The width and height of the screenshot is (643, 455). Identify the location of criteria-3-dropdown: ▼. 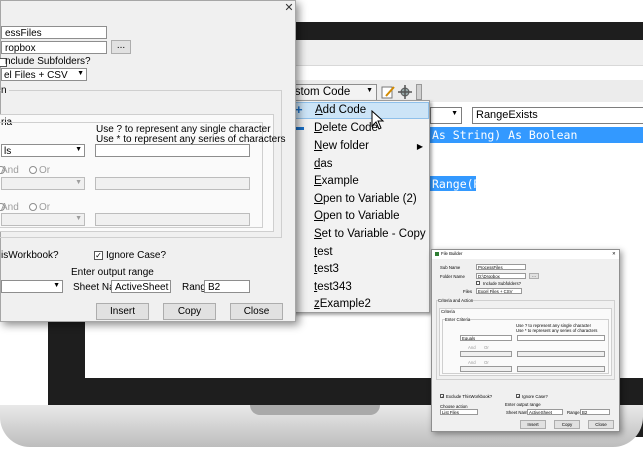
(43, 219).